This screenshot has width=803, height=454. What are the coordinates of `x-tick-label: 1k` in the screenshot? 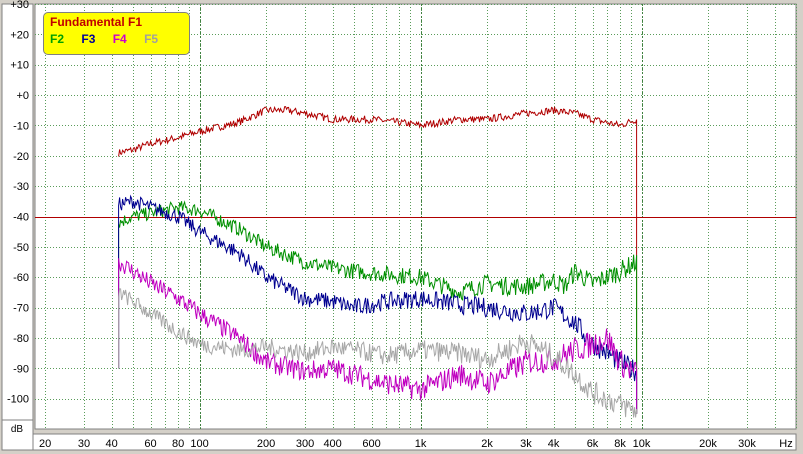 It's located at (421, 444).